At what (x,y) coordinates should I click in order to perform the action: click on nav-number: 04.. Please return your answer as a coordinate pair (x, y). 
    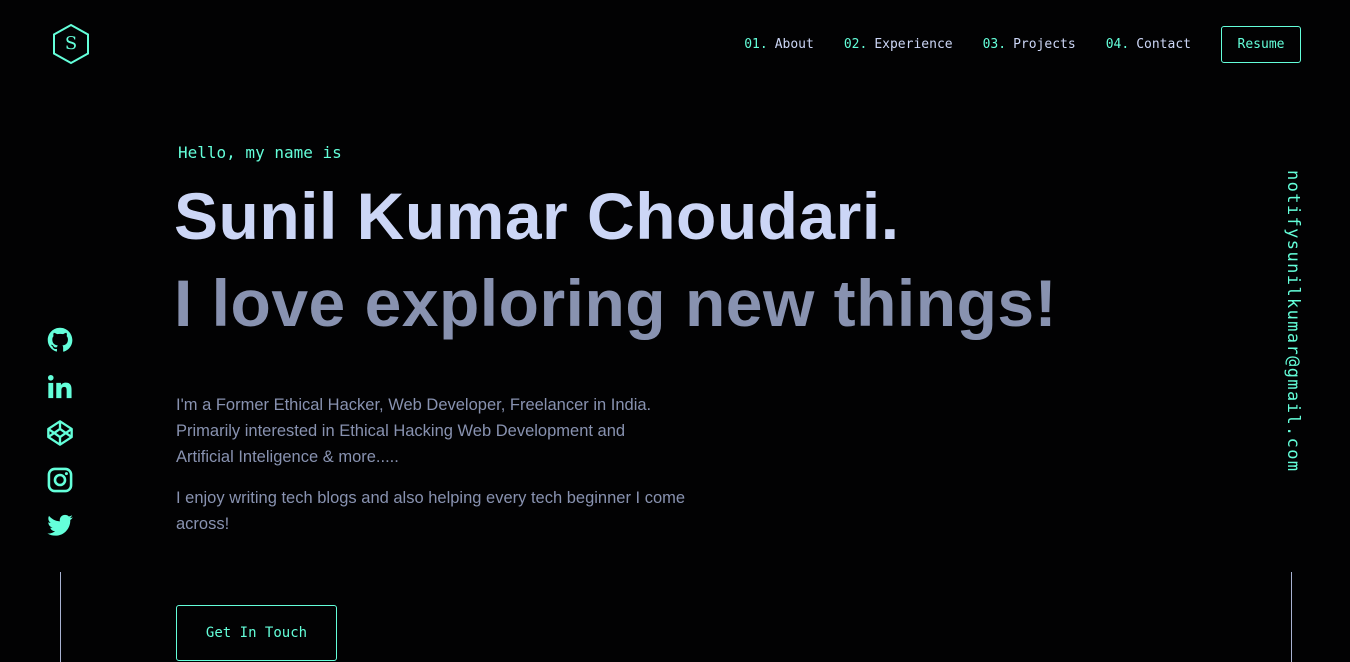
    Looking at the image, I should click on (1117, 44).